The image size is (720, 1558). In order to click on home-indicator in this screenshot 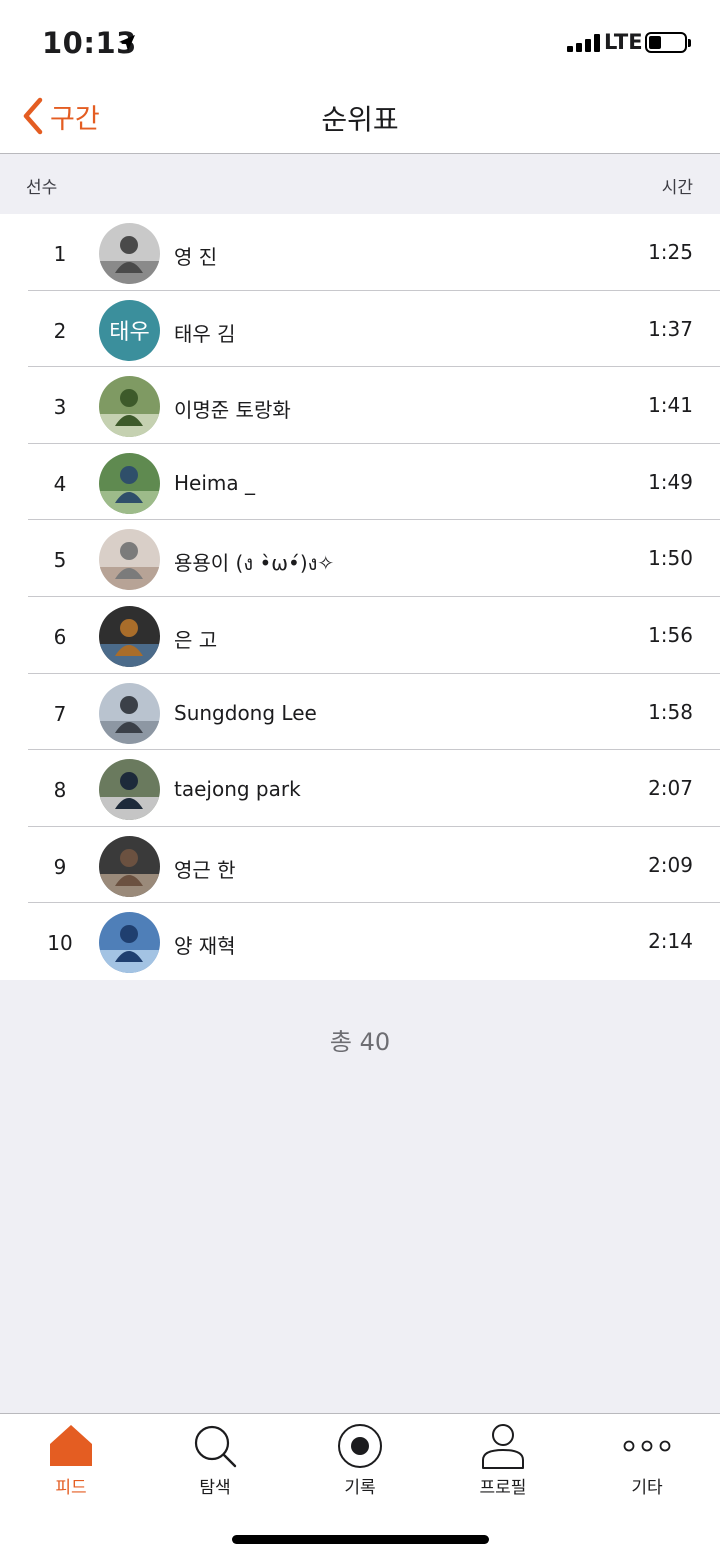, I will do `click(360, 1539)`.